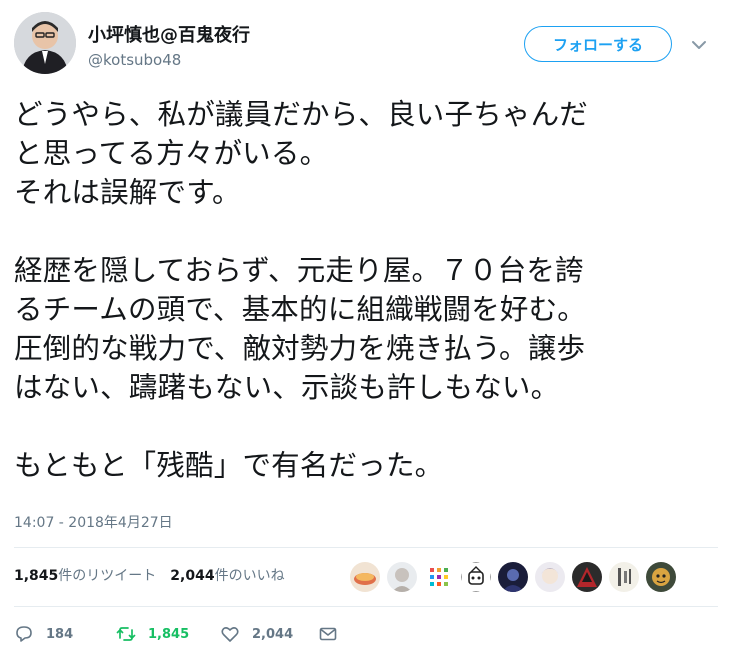  What do you see at coordinates (230, 634) in the screenshot?
I see `heart-icon` at bounding box center [230, 634].